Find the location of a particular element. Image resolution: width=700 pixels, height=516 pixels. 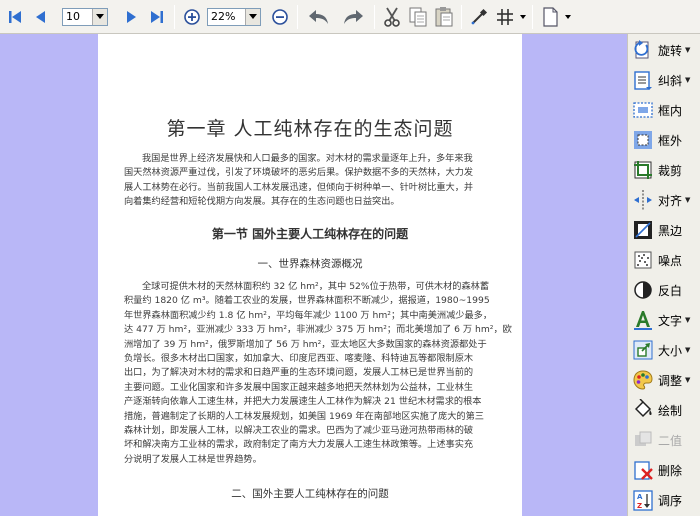

binarize-button: 二值 is located at coordinates (665, 440).